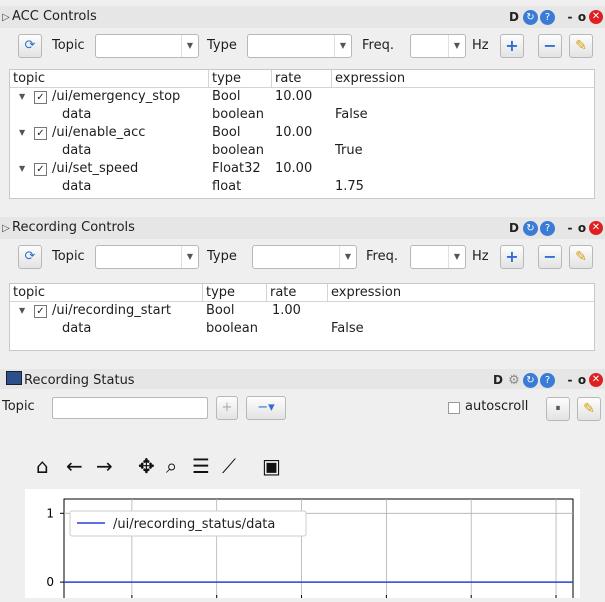  Describe the element at coordinates (378, 45) in the screenshot. I see `freq-label: Freq.` at that location.